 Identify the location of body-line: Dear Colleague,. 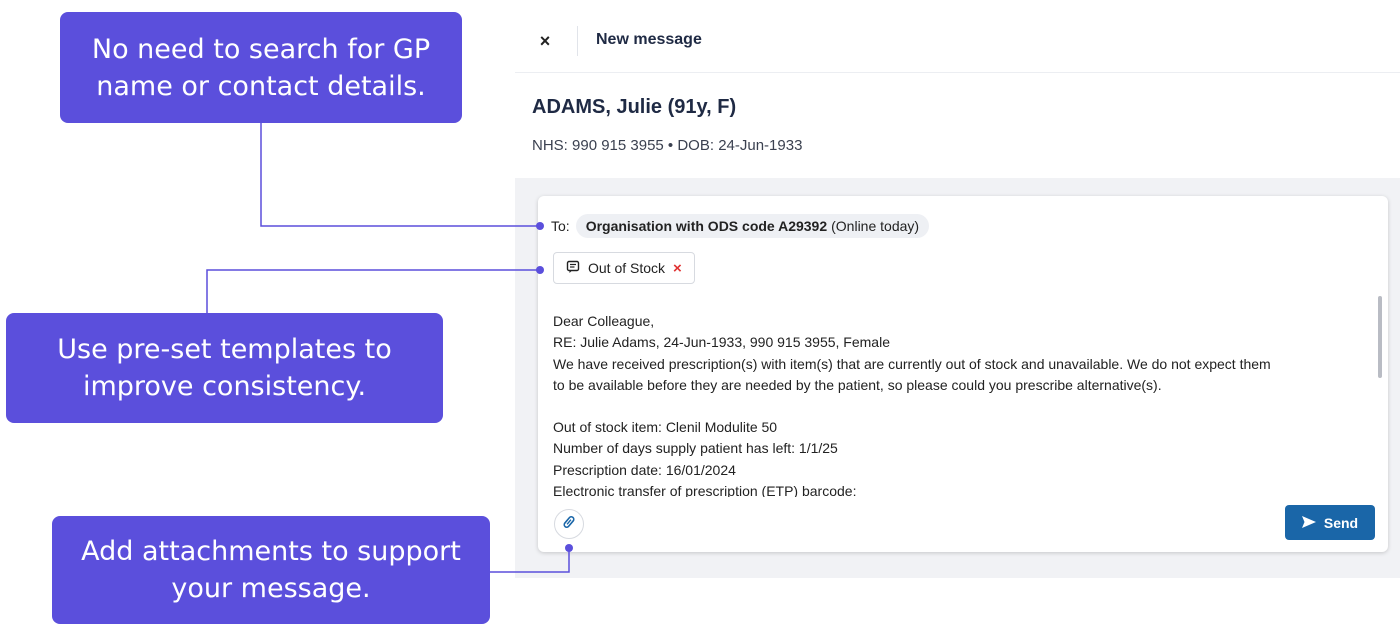
(604, 321).